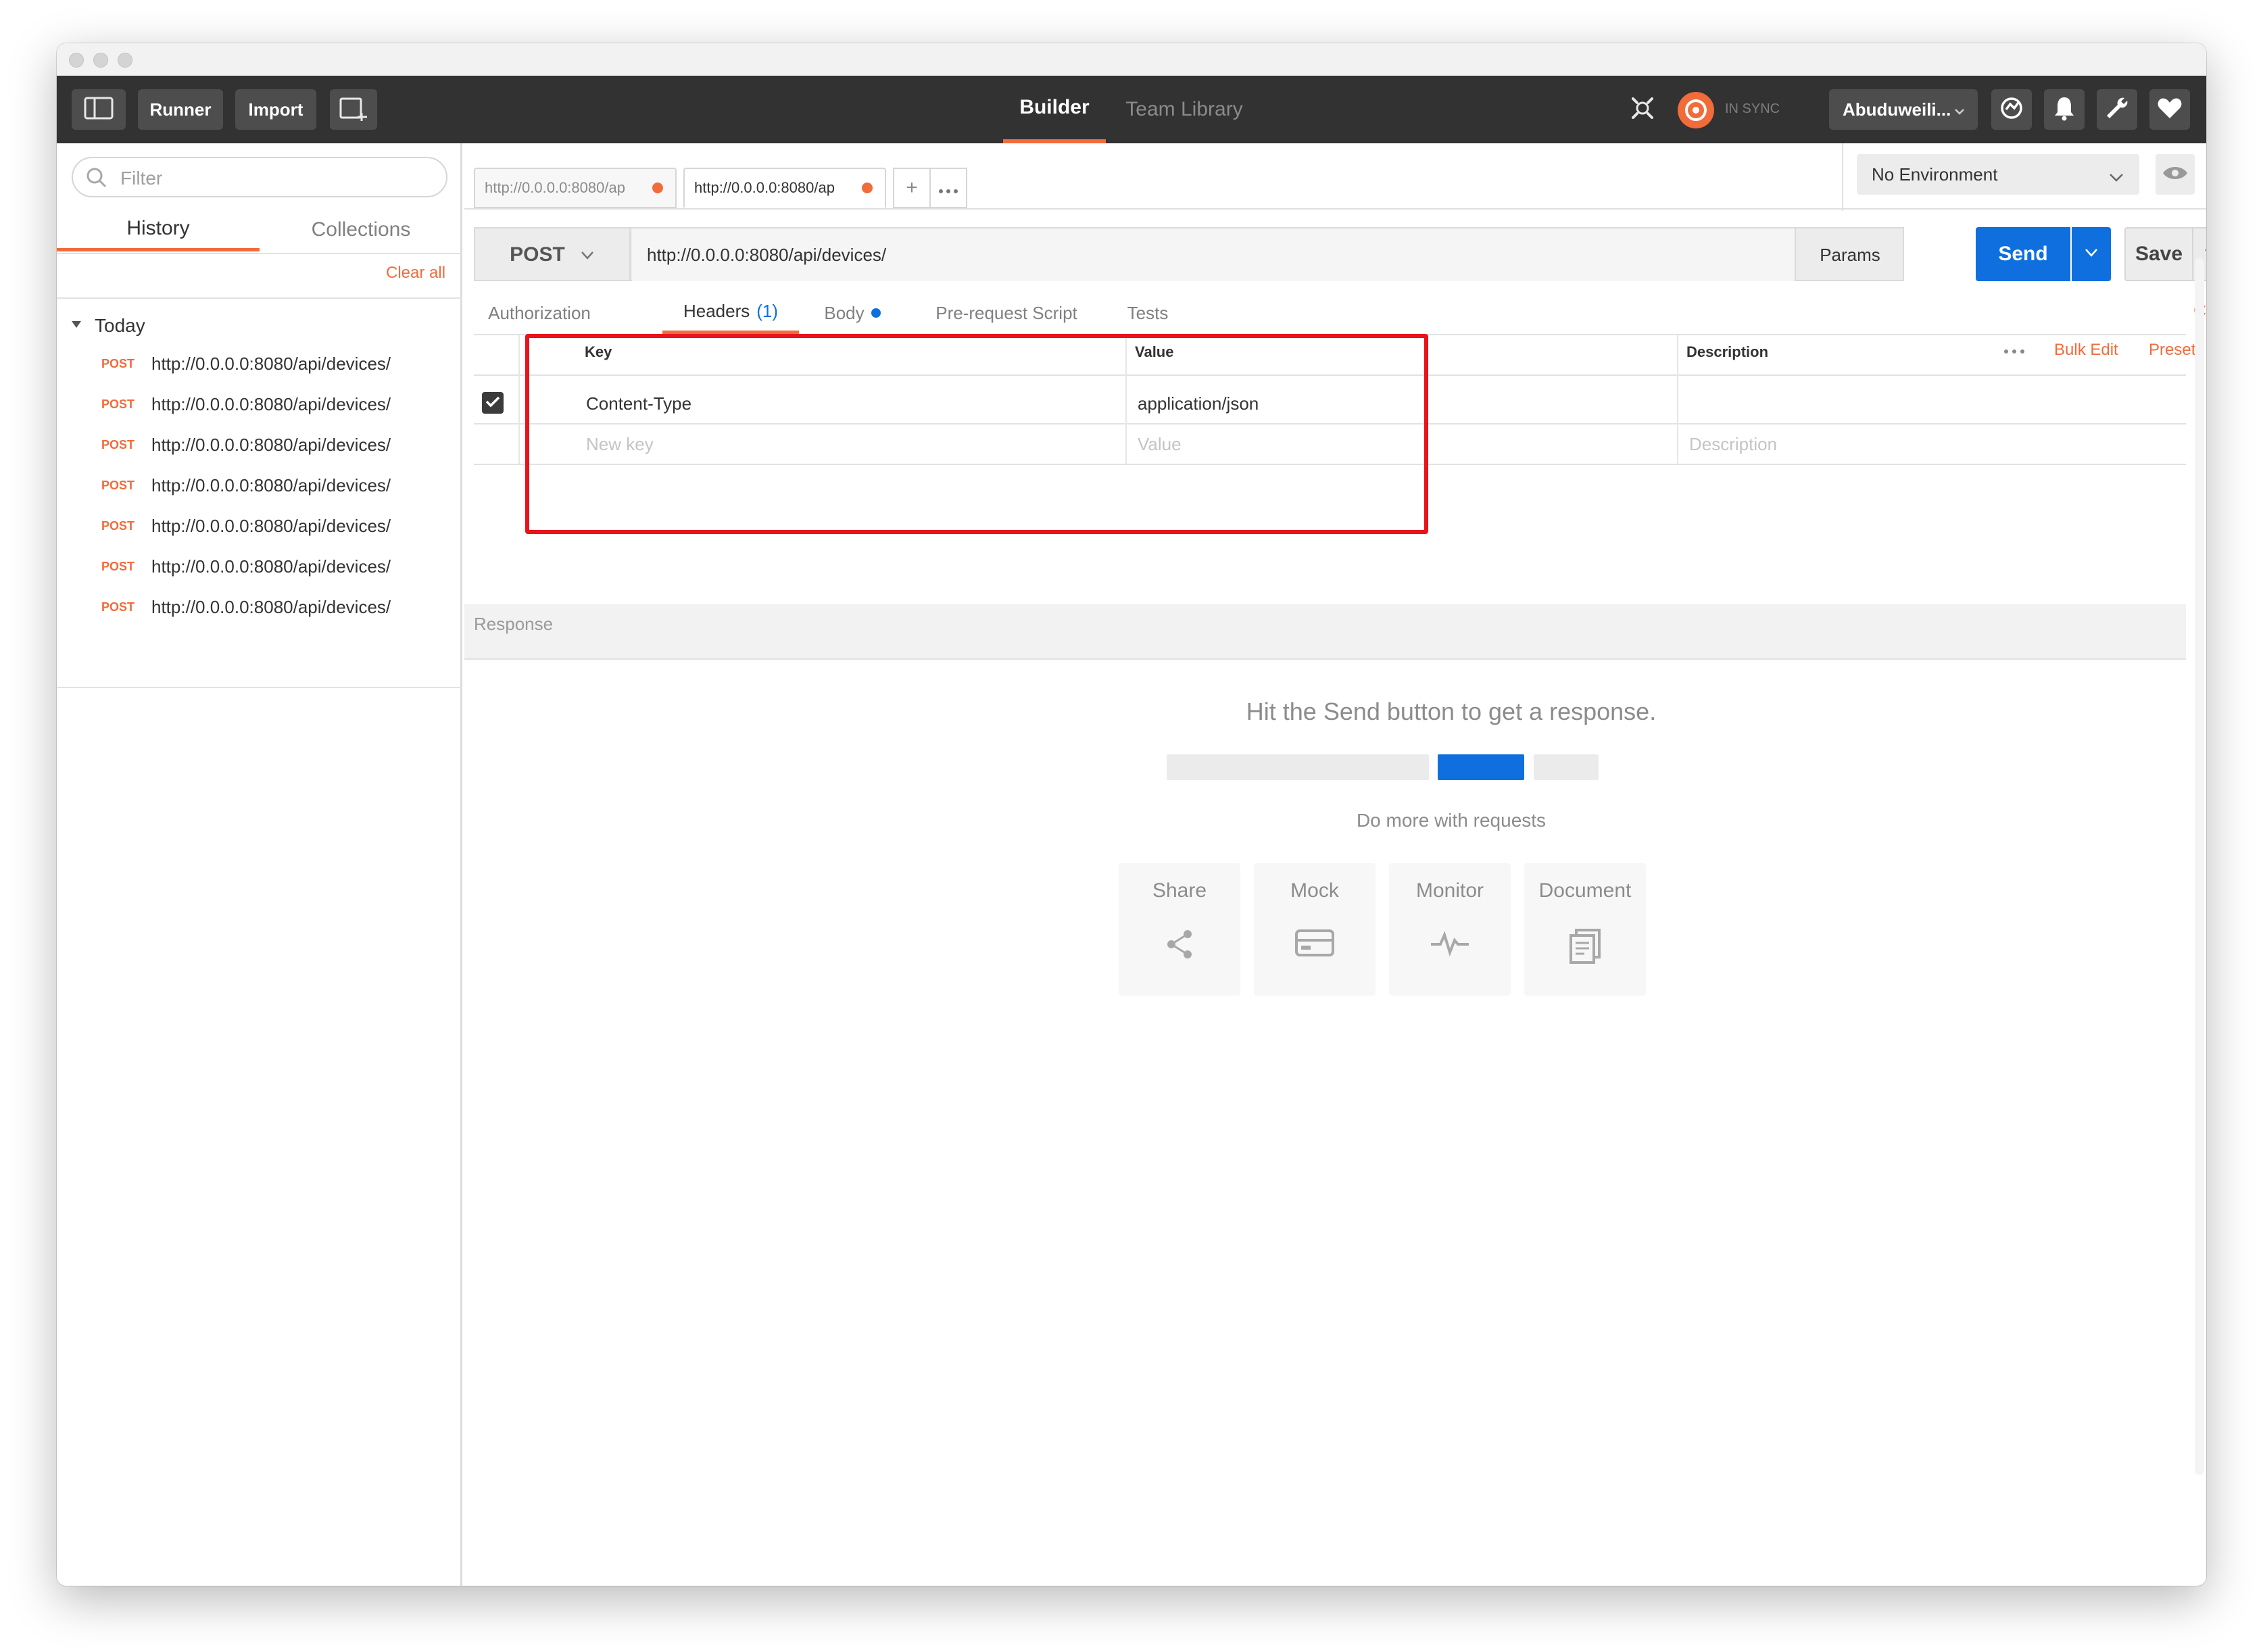 The width and height of the screenshot is (2263, 1652). Describe the element at coordinates (259, 298) in the screenshot. I see `sidebar-divider` at that location.